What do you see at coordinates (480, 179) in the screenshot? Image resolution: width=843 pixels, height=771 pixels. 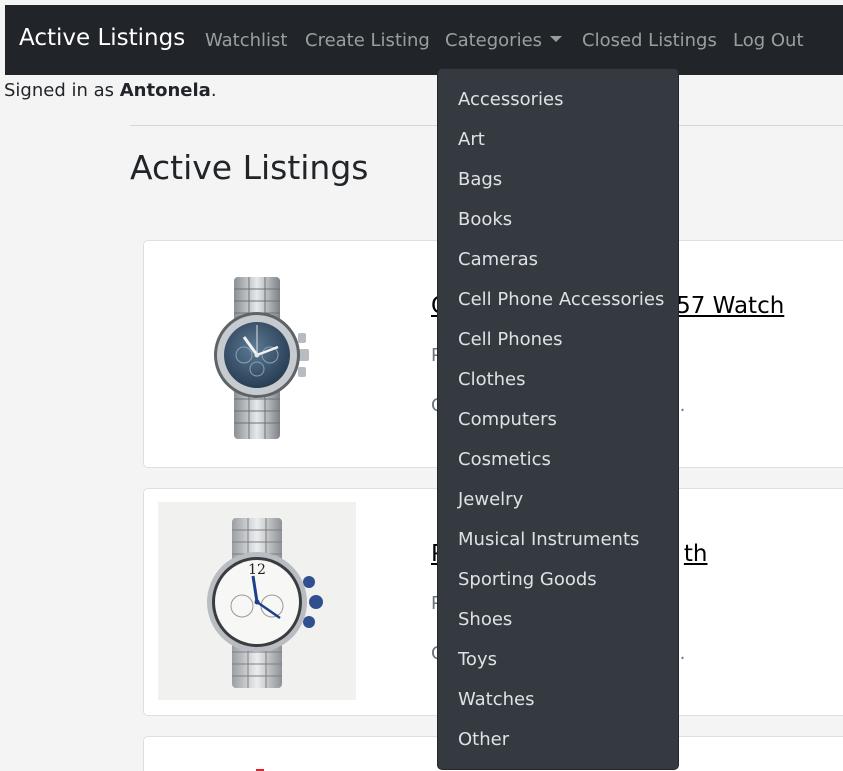 I see `category-item-bags: Bags` at bounding box center [480, 179].